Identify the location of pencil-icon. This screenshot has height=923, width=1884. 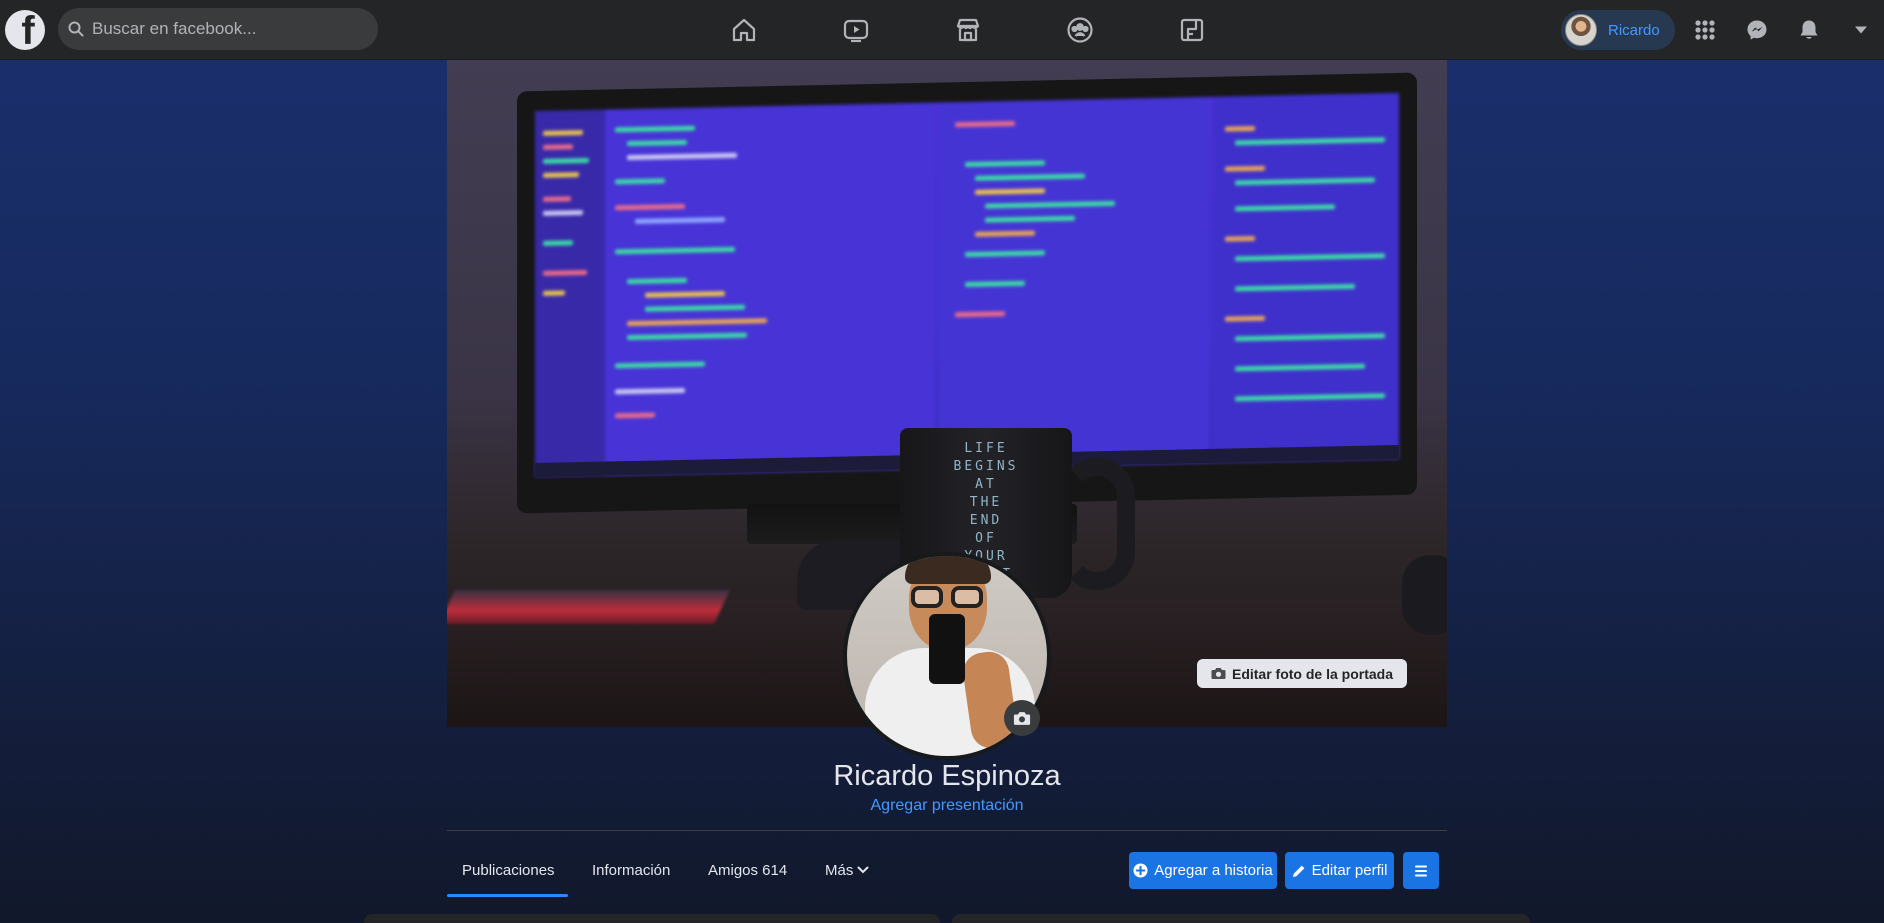
(1298, 871).